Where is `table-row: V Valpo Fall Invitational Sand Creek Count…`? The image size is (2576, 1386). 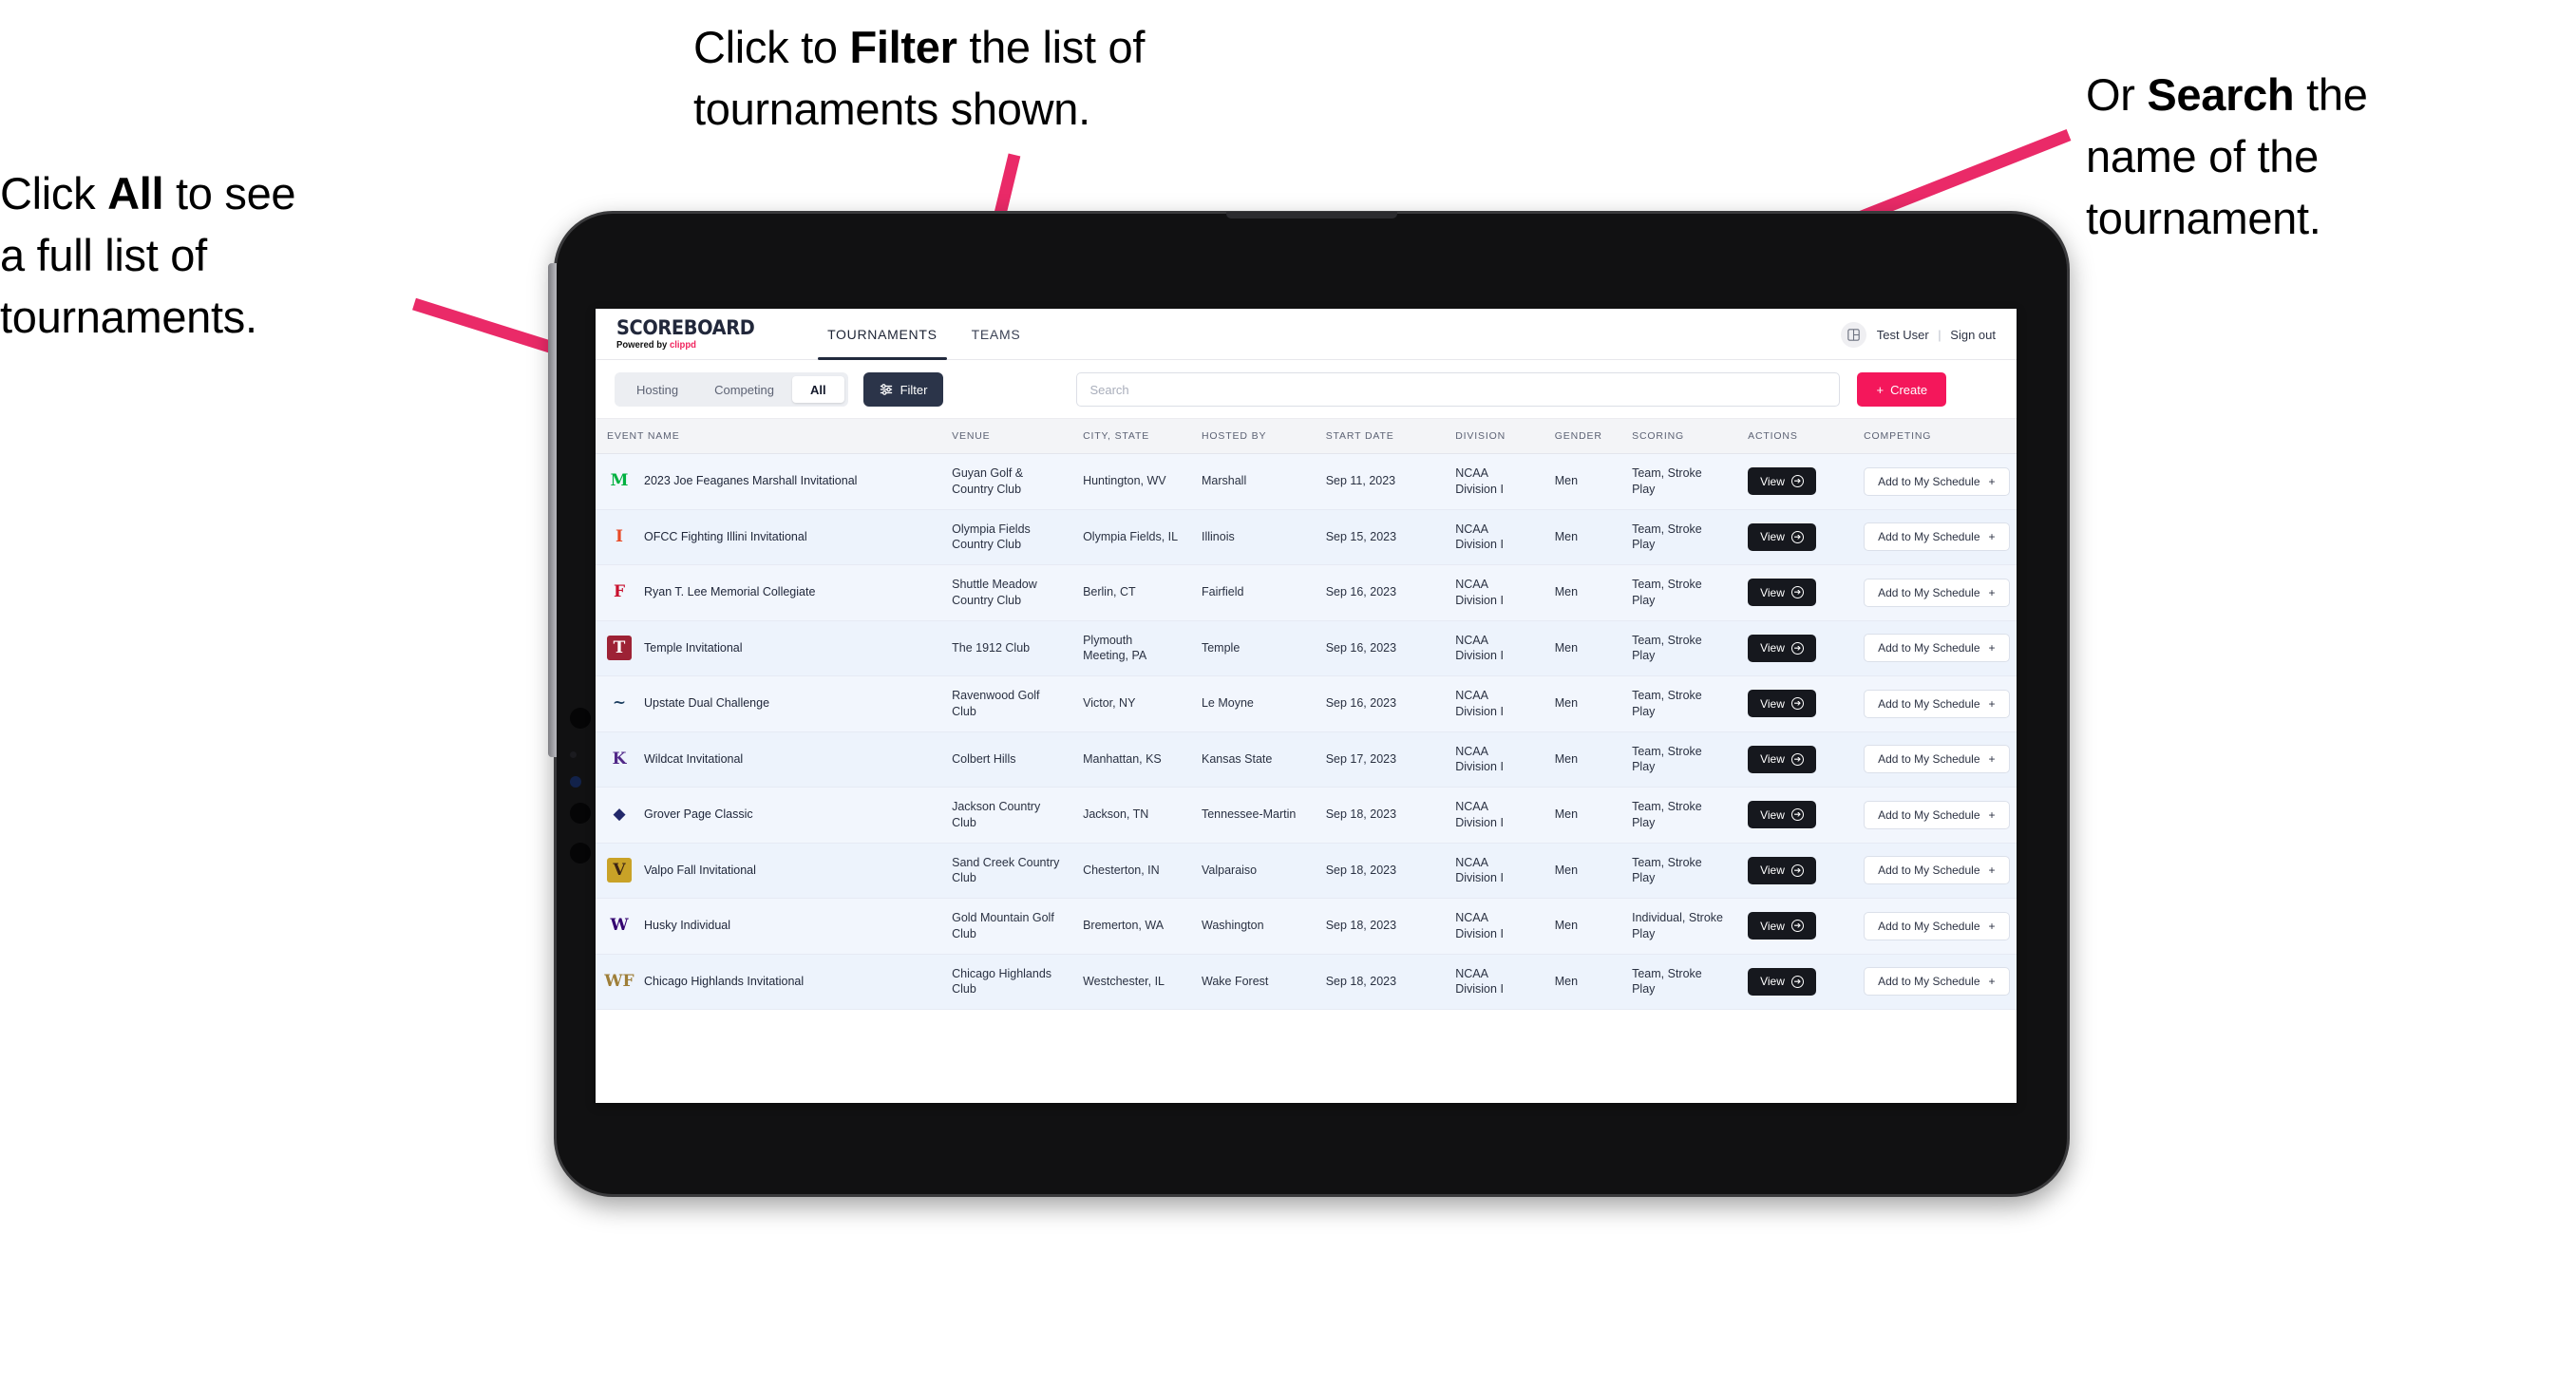
table-row: V Valpo Fall Invitational Sand Creek Count… is located at coordinates (1306, 871).